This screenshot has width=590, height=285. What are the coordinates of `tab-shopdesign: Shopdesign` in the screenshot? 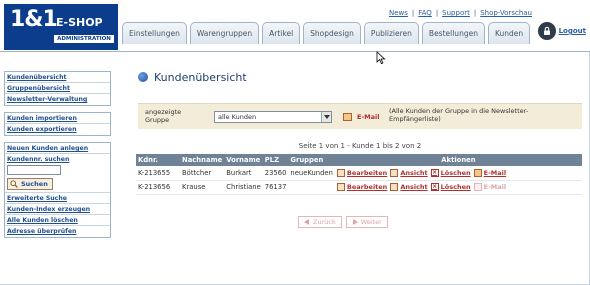 It's located at (332, 33).